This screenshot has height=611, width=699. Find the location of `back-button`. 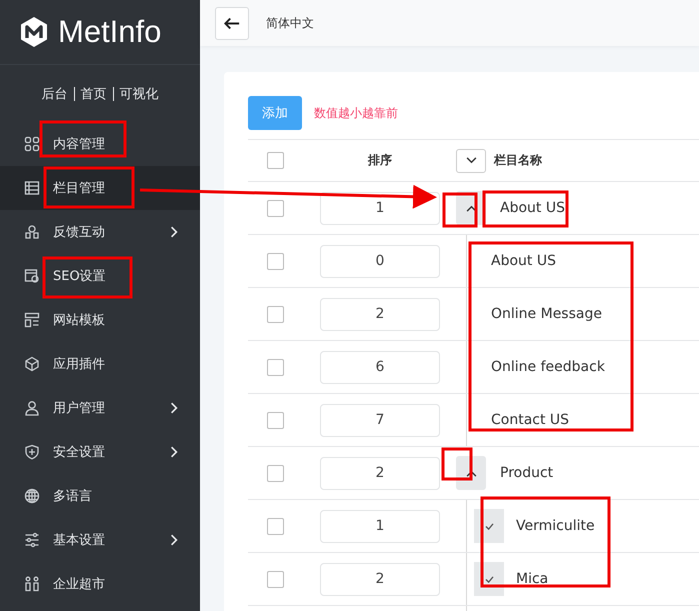

back-button is located at coordinates (232, 23).